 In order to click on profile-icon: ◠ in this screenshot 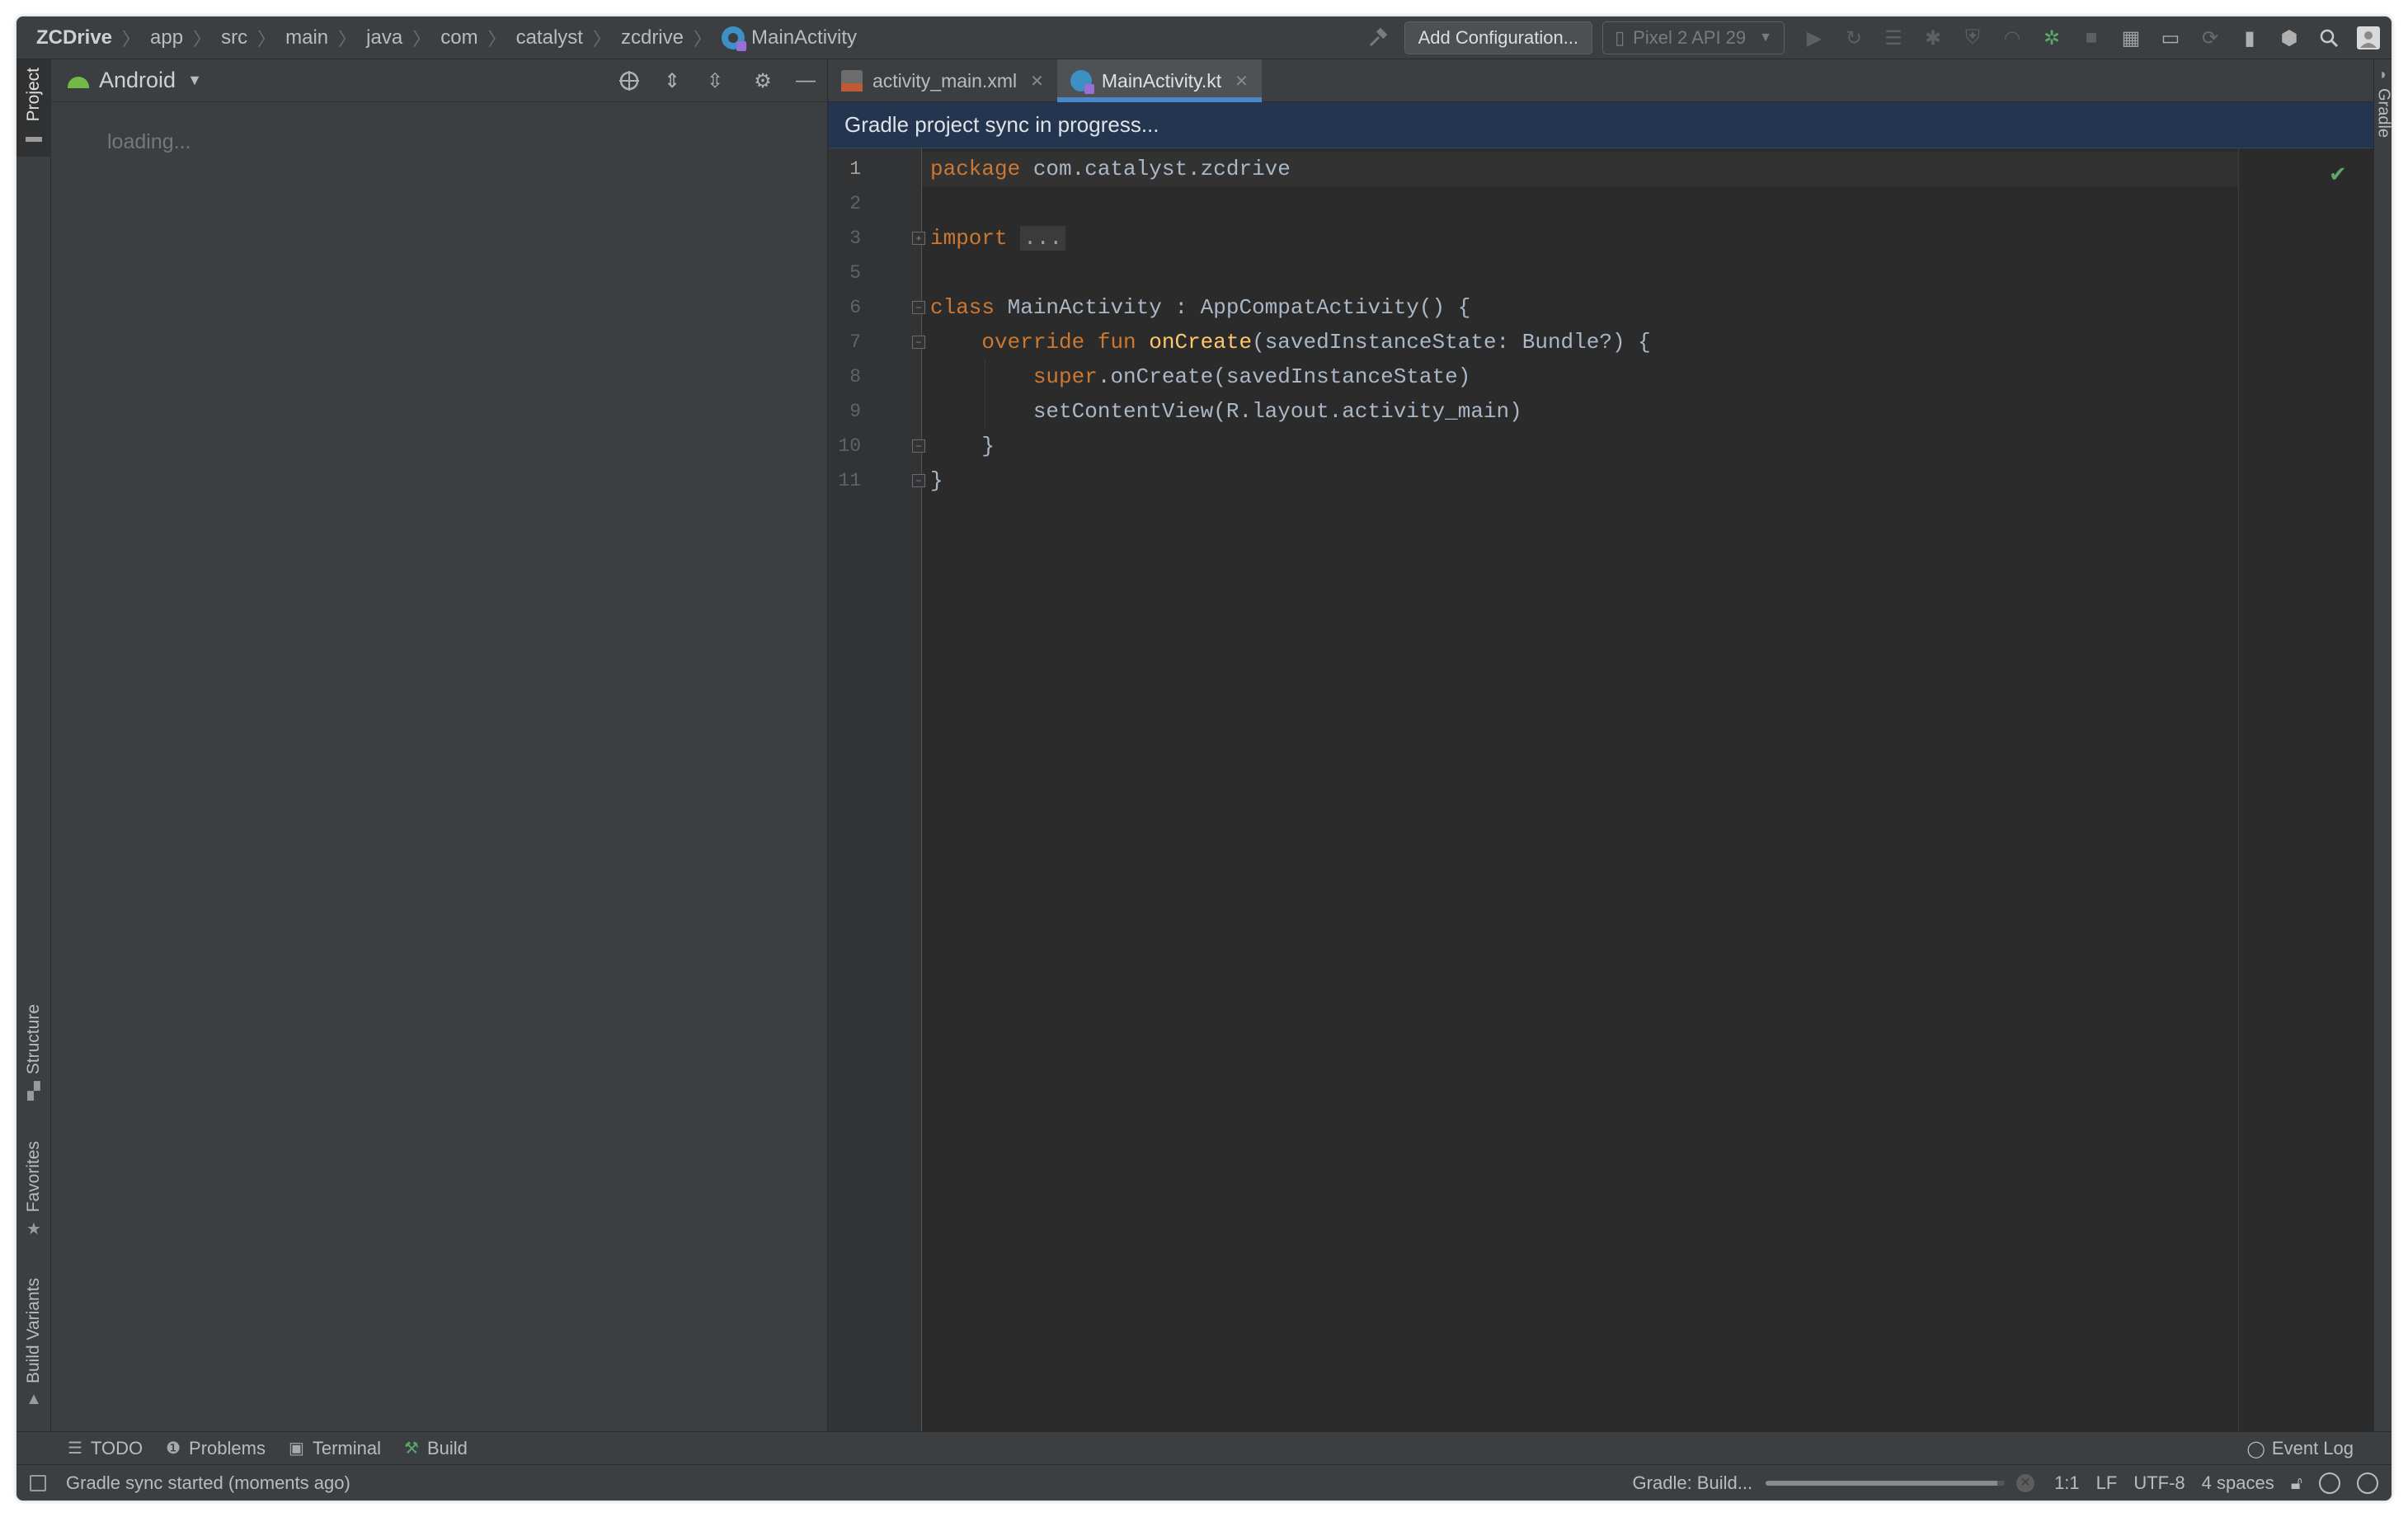, I will do `click(2013, 37)`.